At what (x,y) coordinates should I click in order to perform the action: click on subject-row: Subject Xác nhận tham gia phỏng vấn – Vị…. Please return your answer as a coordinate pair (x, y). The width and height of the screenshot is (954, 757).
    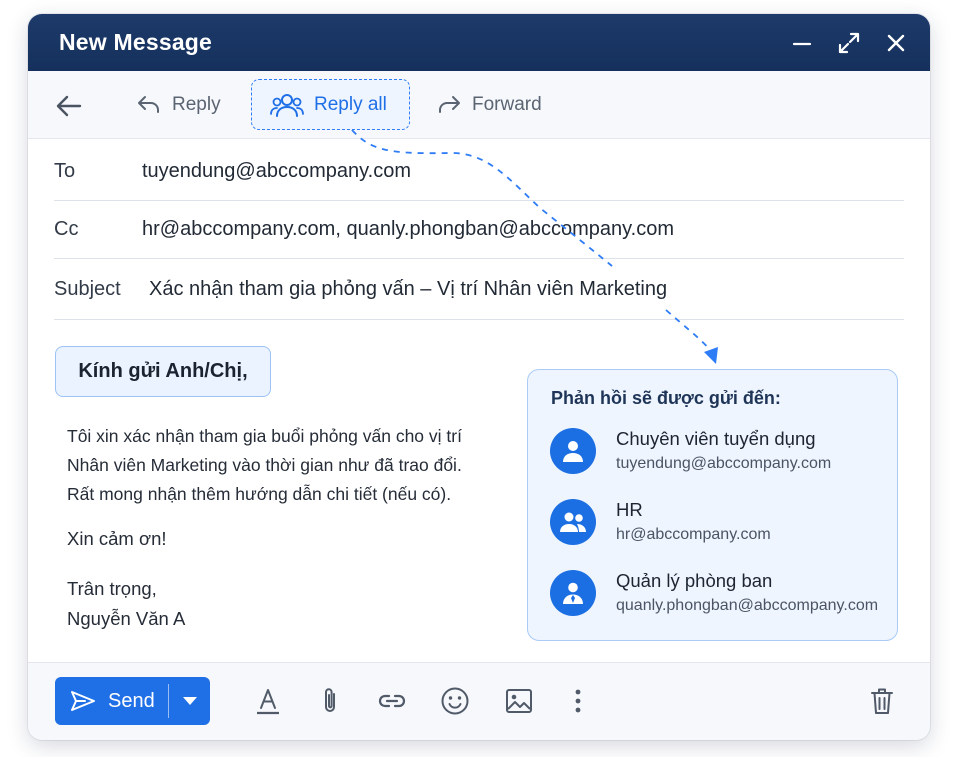
    Looking at the image, I should click on (479, 289).